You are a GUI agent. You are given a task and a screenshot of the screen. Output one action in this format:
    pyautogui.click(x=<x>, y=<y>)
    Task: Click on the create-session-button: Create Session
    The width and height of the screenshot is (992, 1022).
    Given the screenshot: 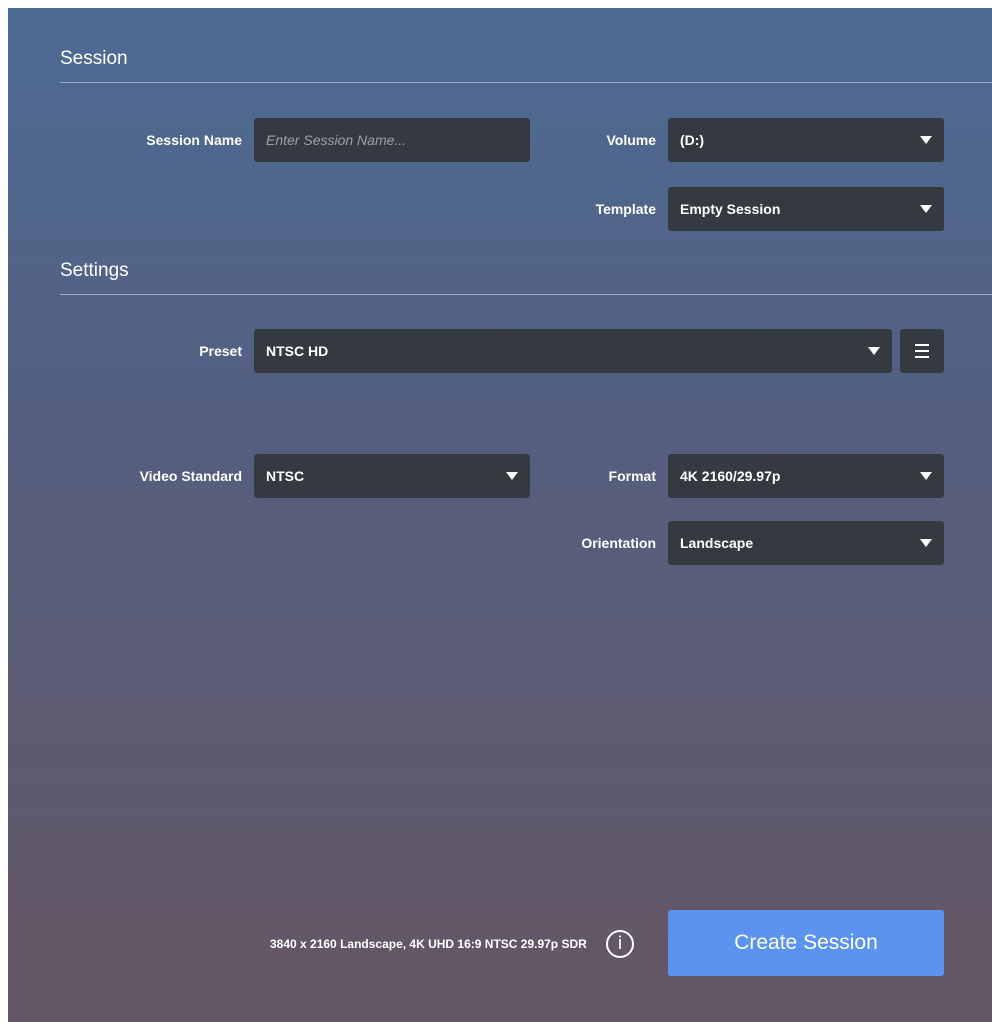 What is the action you would take?
    pyautogui.click(x=806, y=943)
    